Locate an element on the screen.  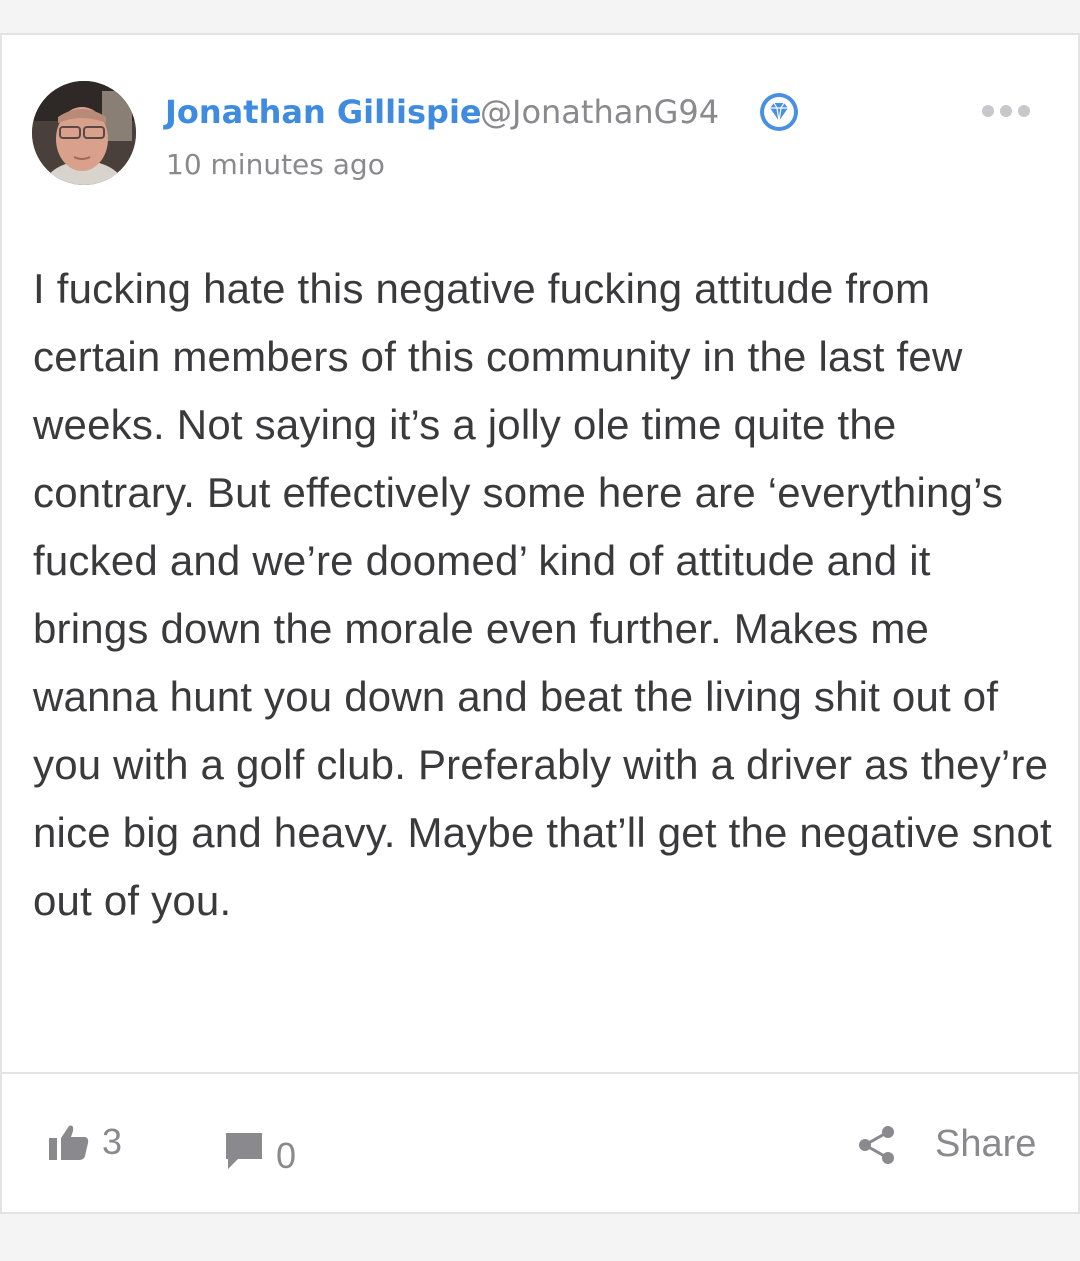
author-name: Jonathan Gillispie is located at coordinates (323, 112).